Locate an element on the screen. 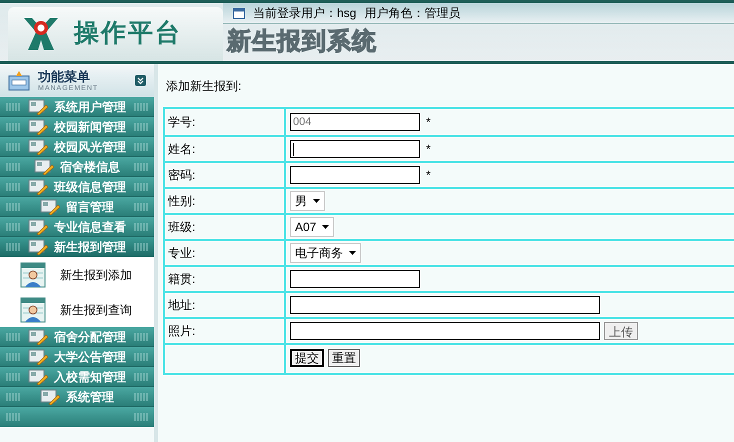 The image size is (734, 442). submenu-item: 新生报到查询 is located at coordinates (77, 309).